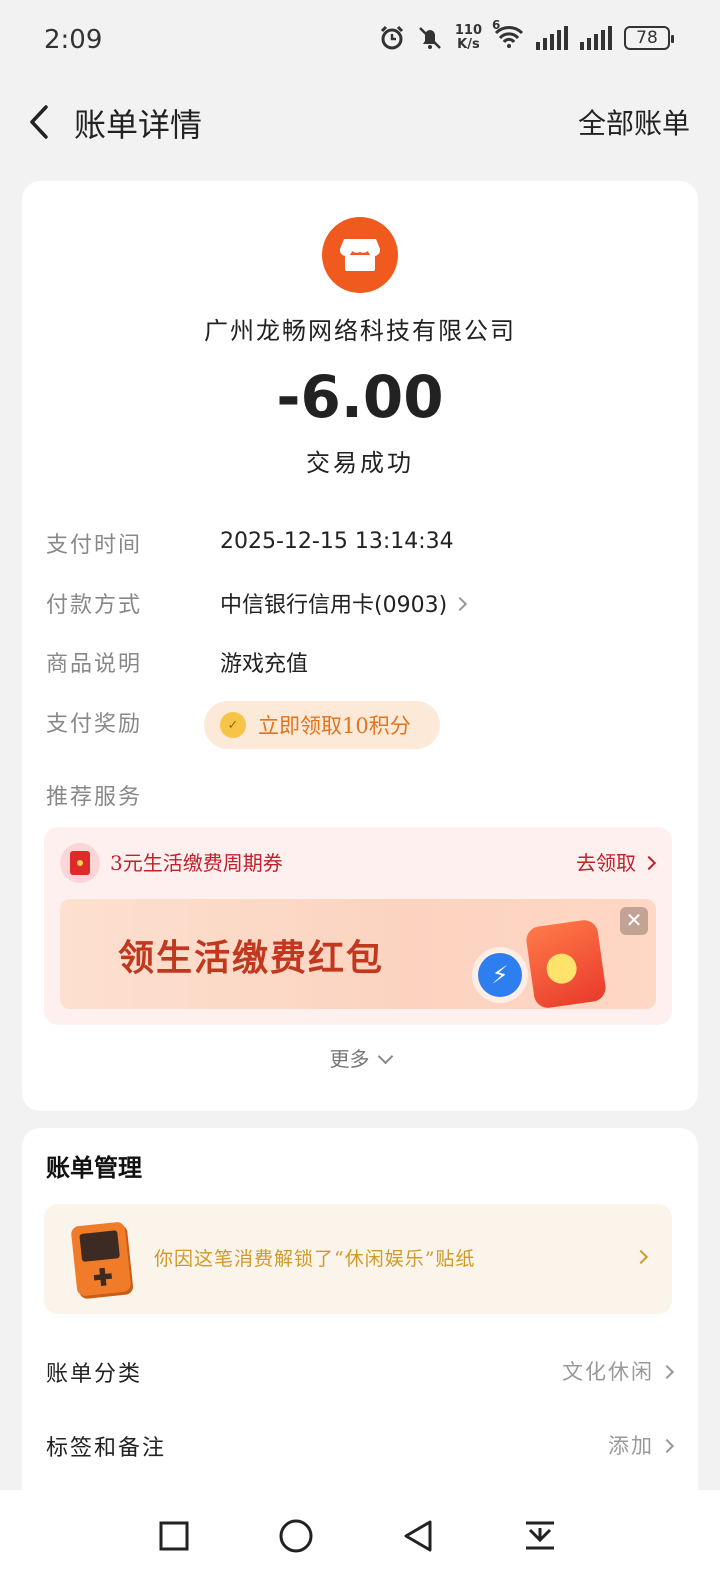  I want to click on lightning-icon: ⚡, so click(500, 975).